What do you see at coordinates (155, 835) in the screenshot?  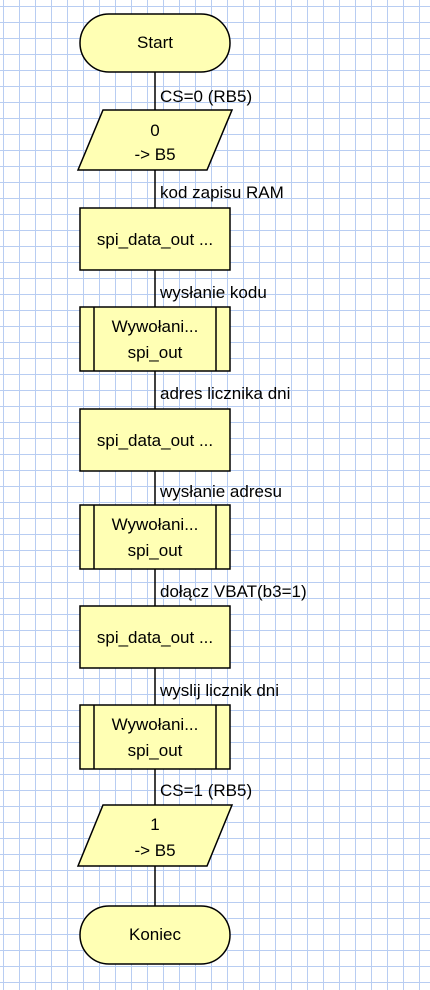 I see `output-node-b5-one: 1 -> B5` at bounding box center [155, 835].